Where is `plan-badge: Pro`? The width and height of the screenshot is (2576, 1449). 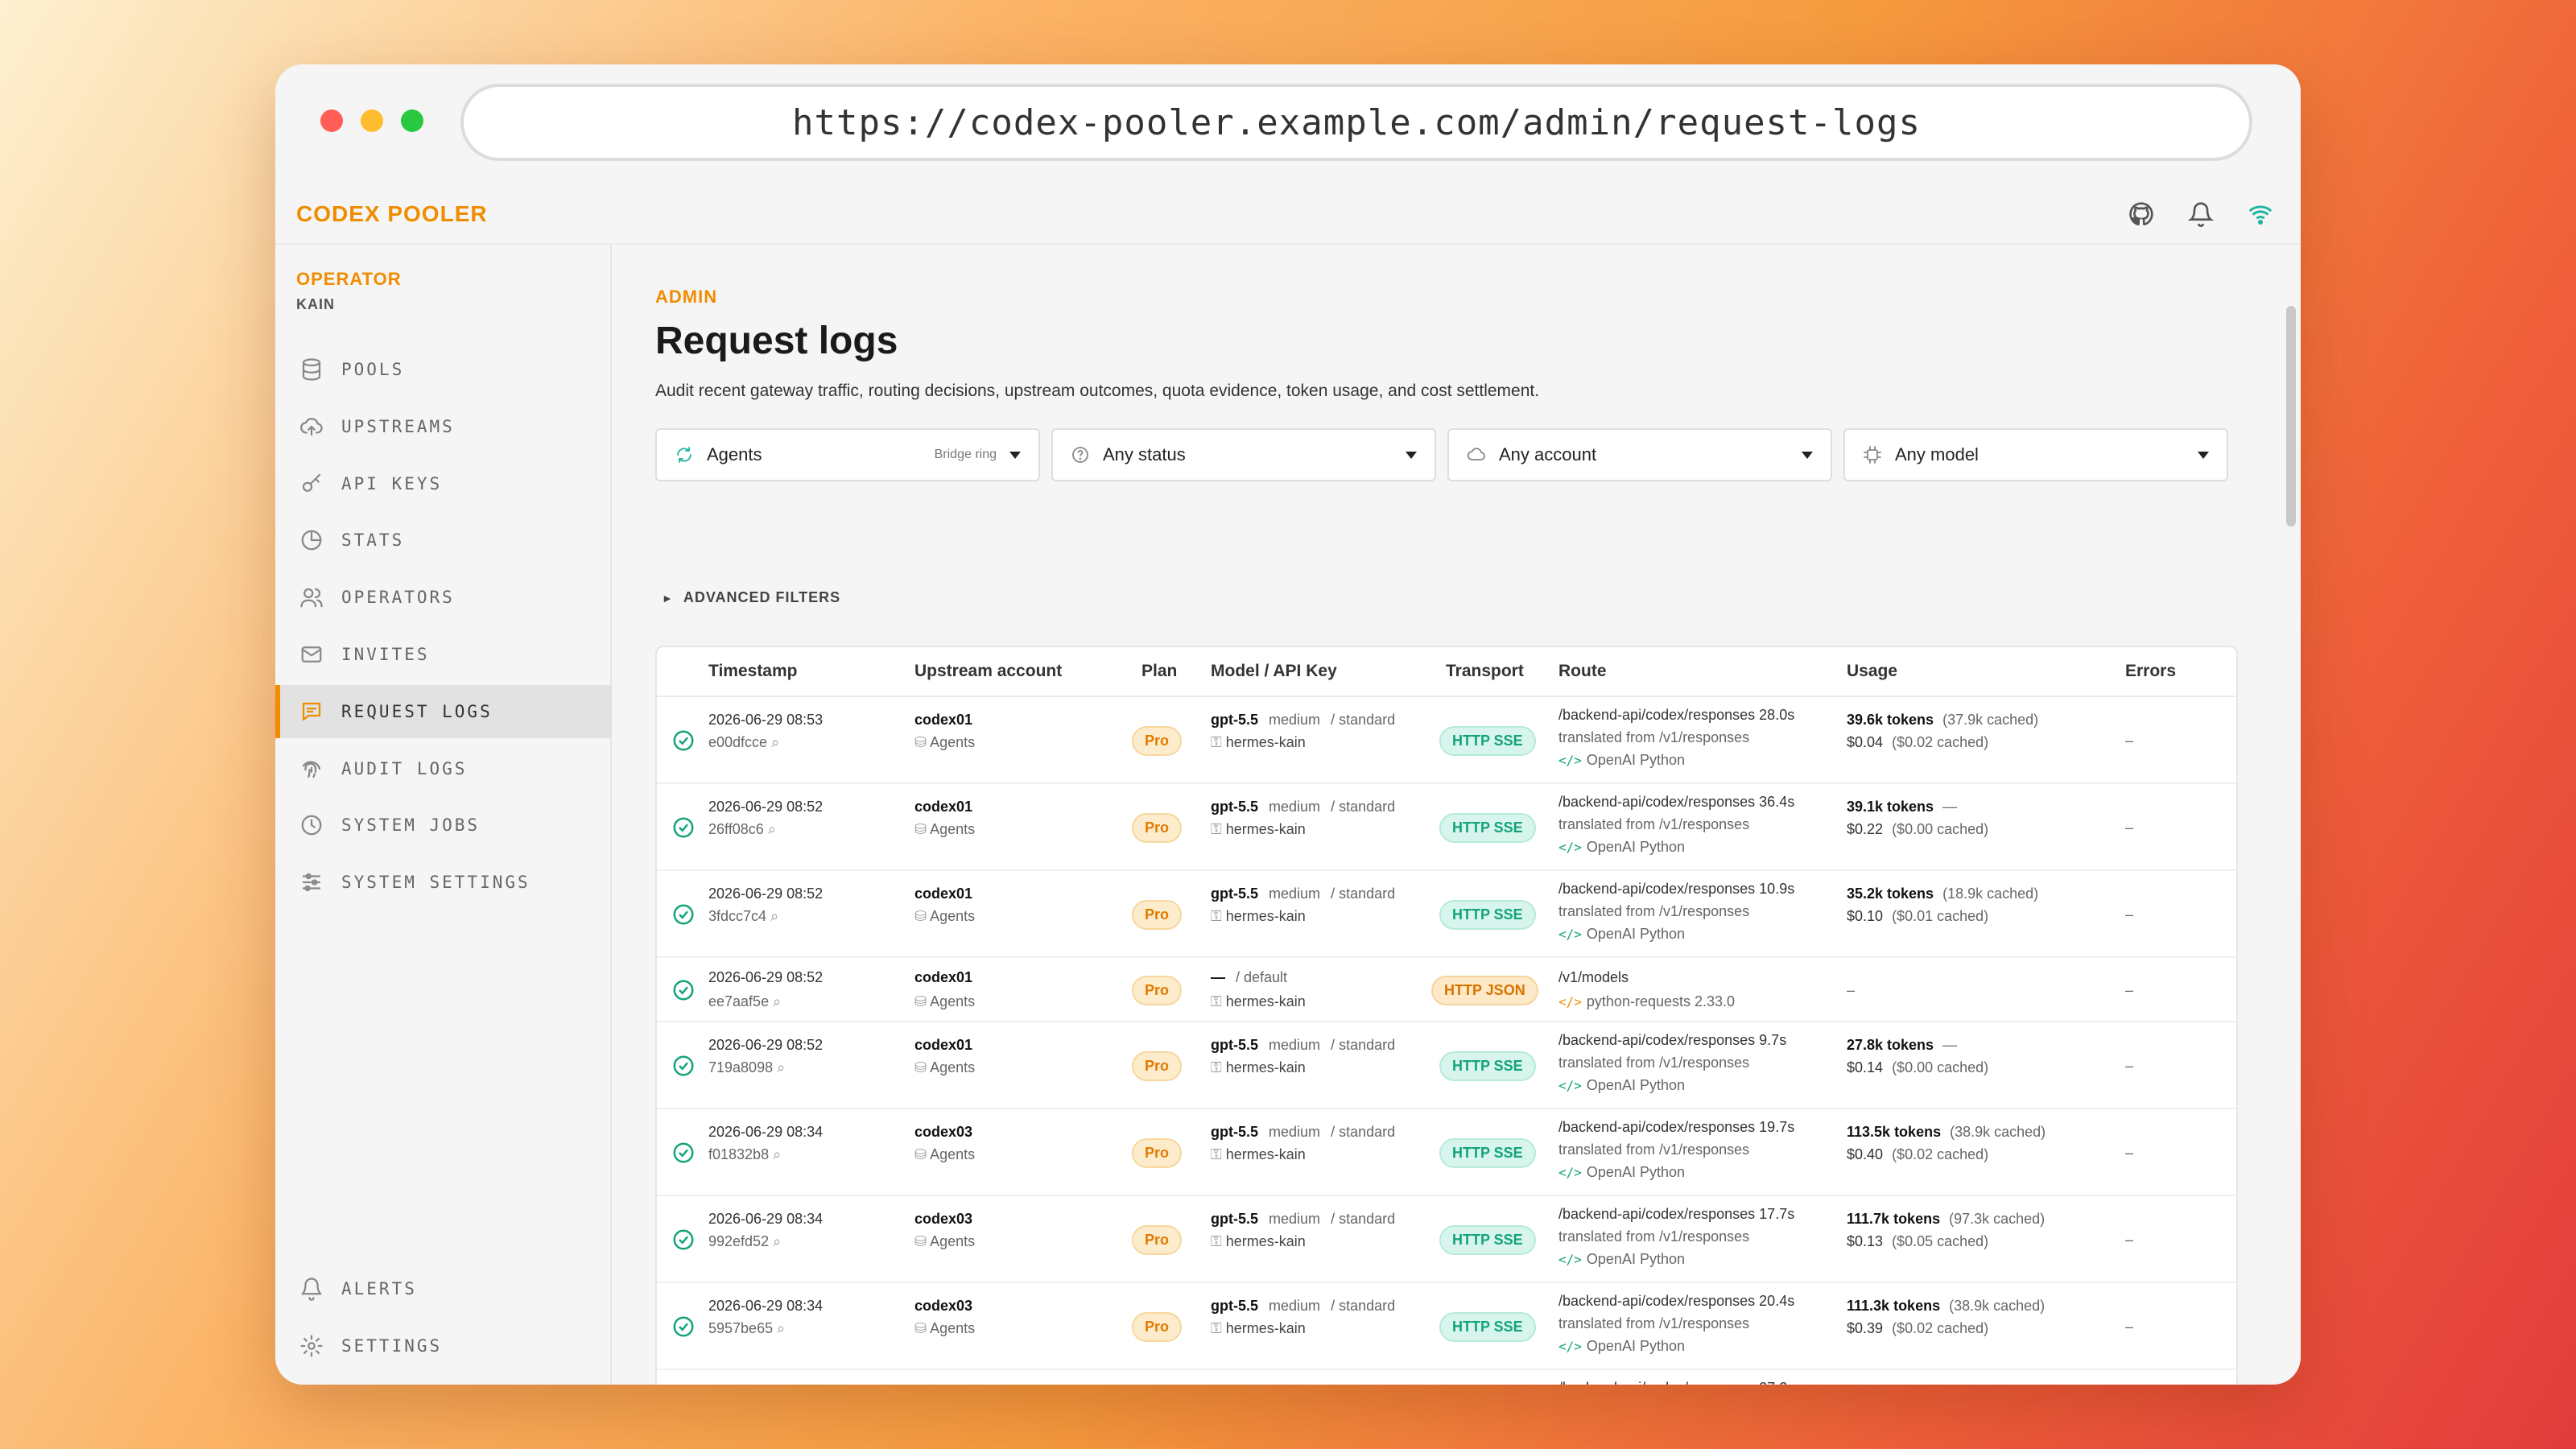
plan-badge: Pro is located at coordinates (1157, 741).